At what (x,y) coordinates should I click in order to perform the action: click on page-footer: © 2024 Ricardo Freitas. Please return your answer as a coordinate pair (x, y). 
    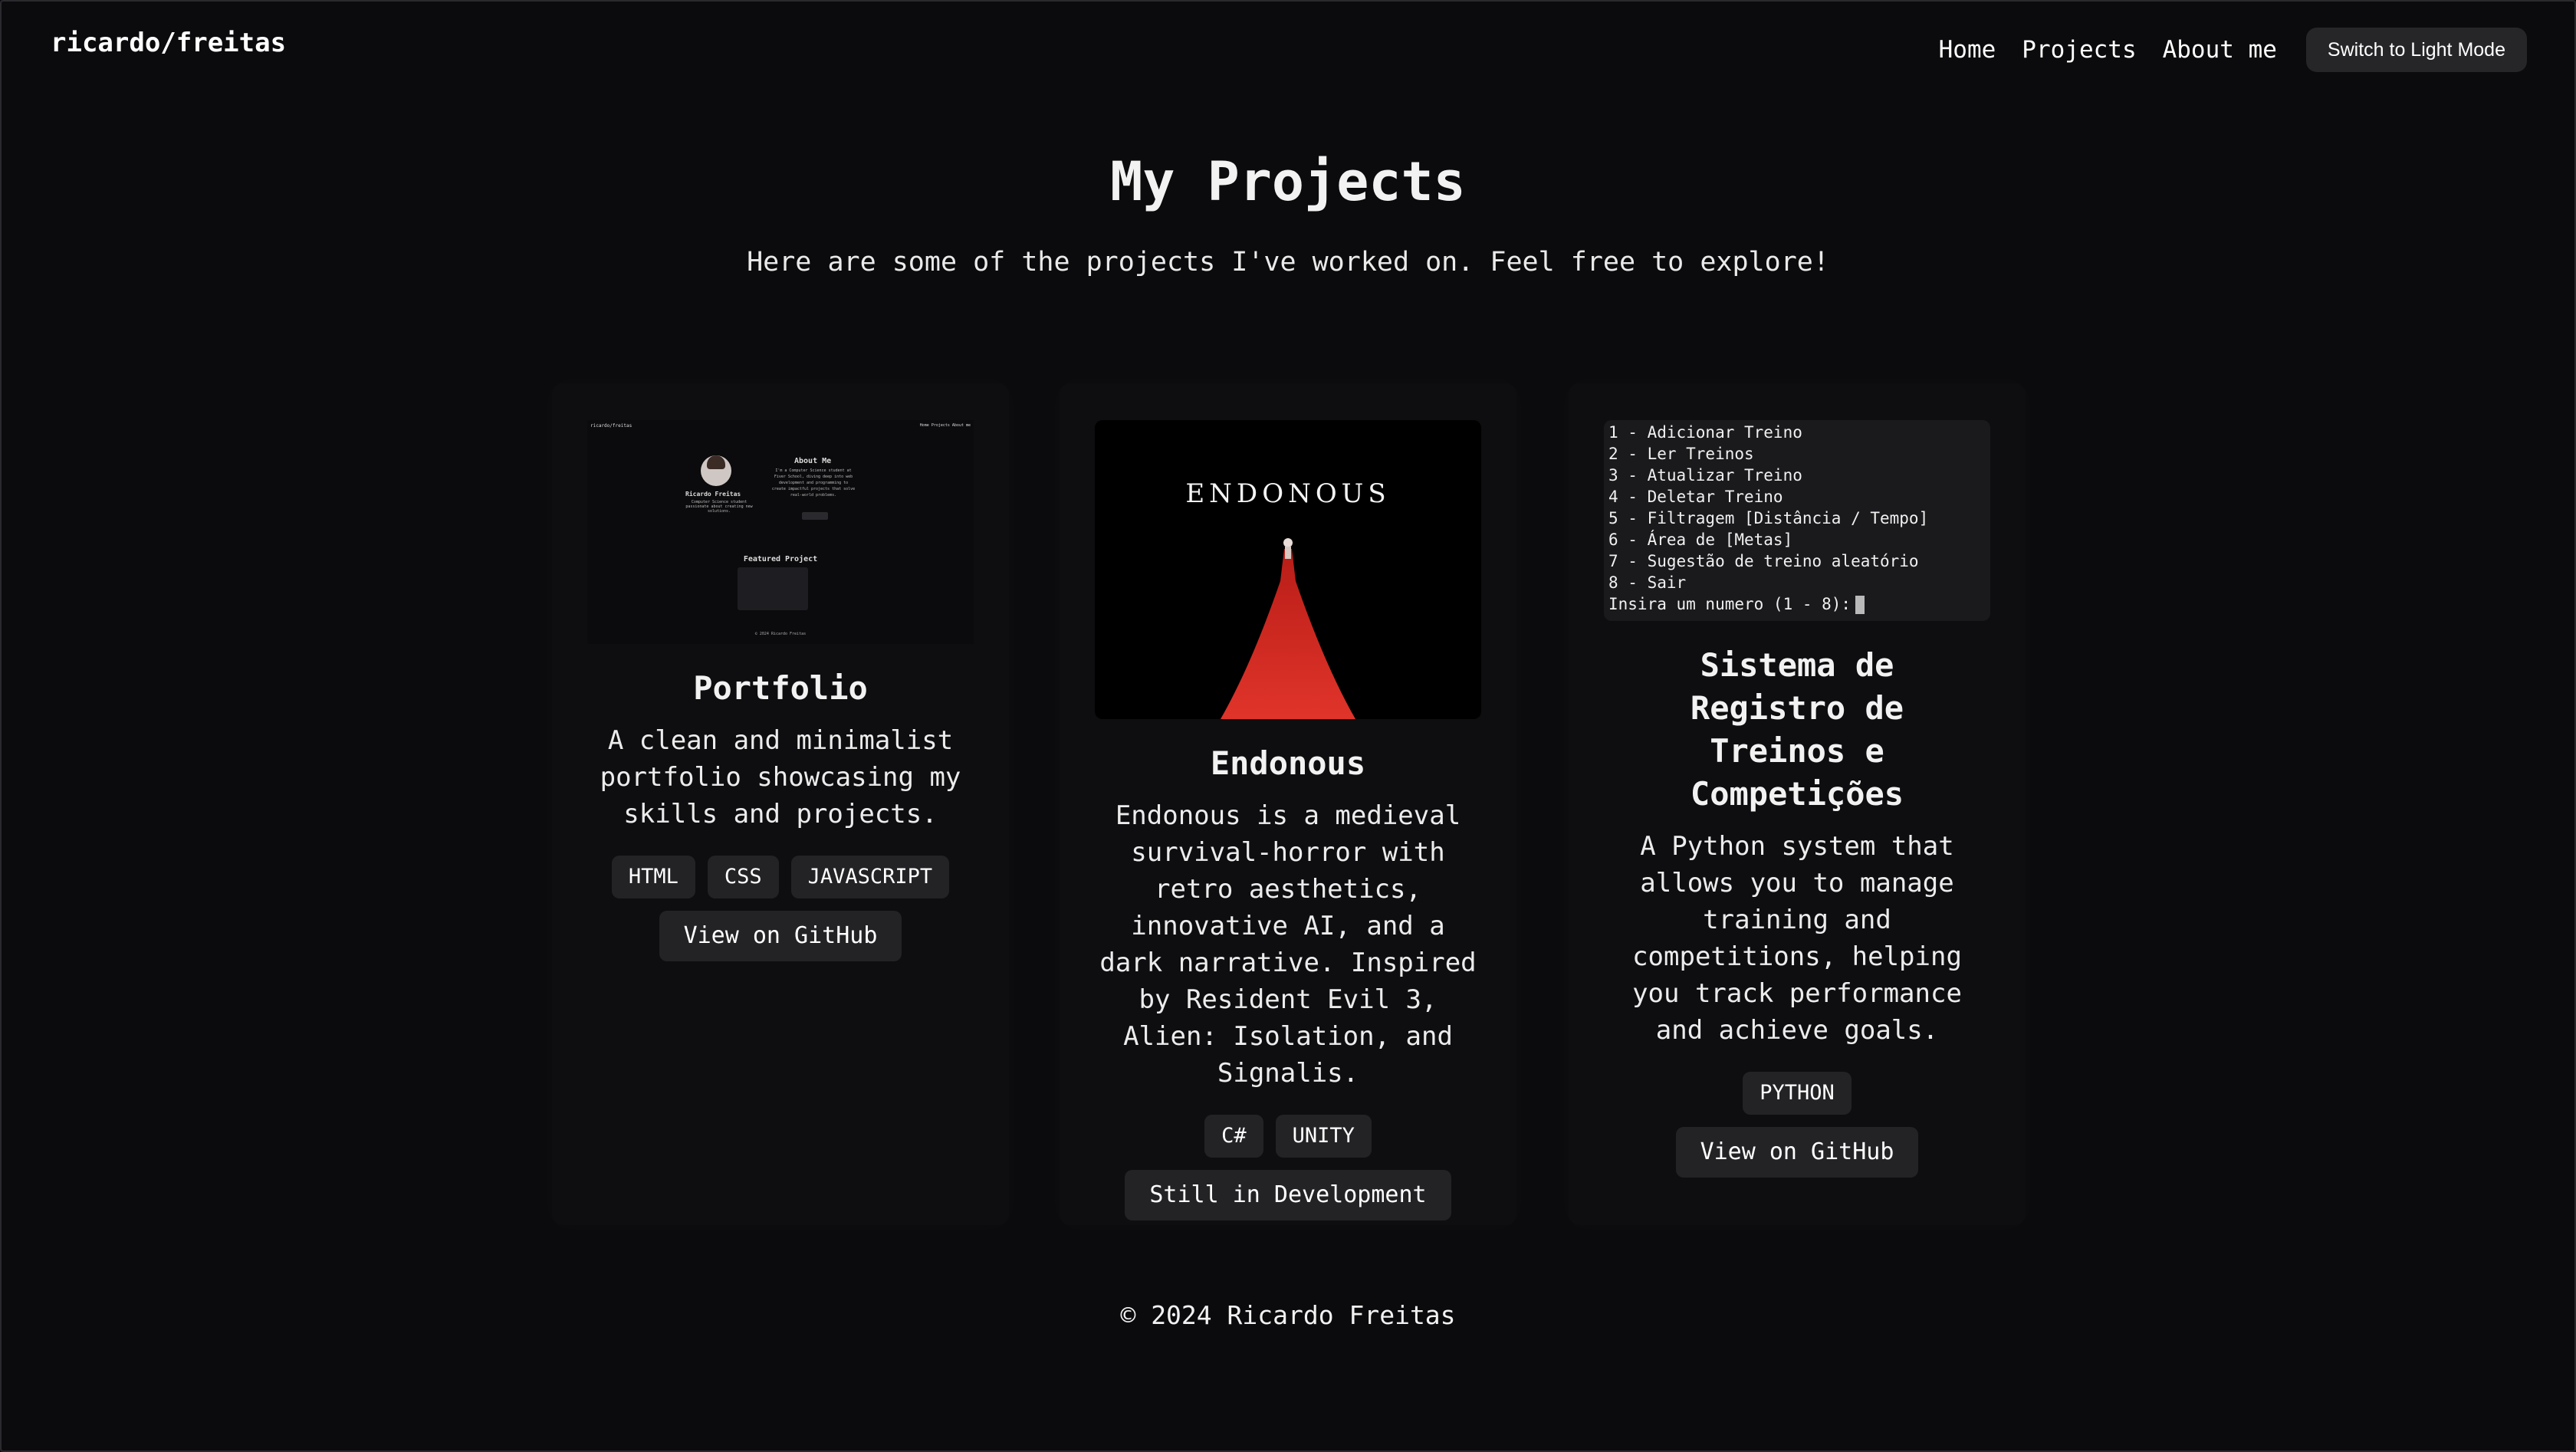
    Looking at the image, I should click on (1288, 1315).